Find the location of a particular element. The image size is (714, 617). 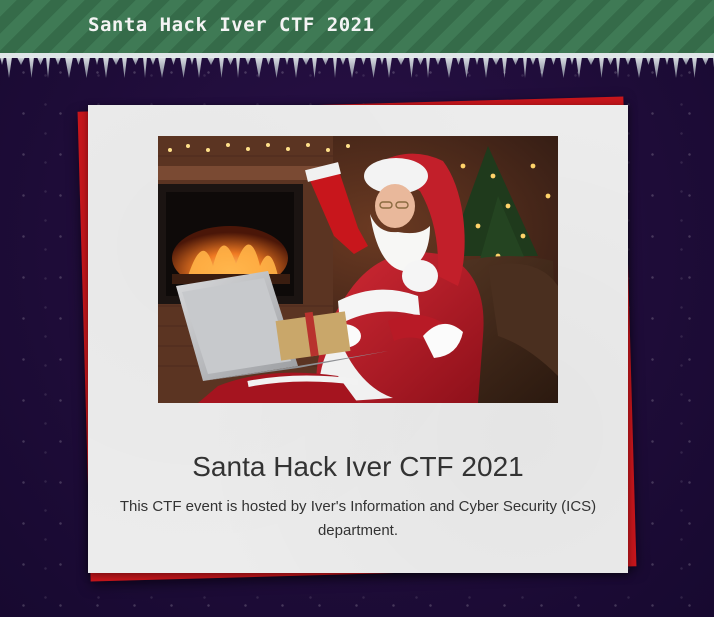

card-title: Santa Hack Iver CTF 2021 is located at coordinates (358, 466).